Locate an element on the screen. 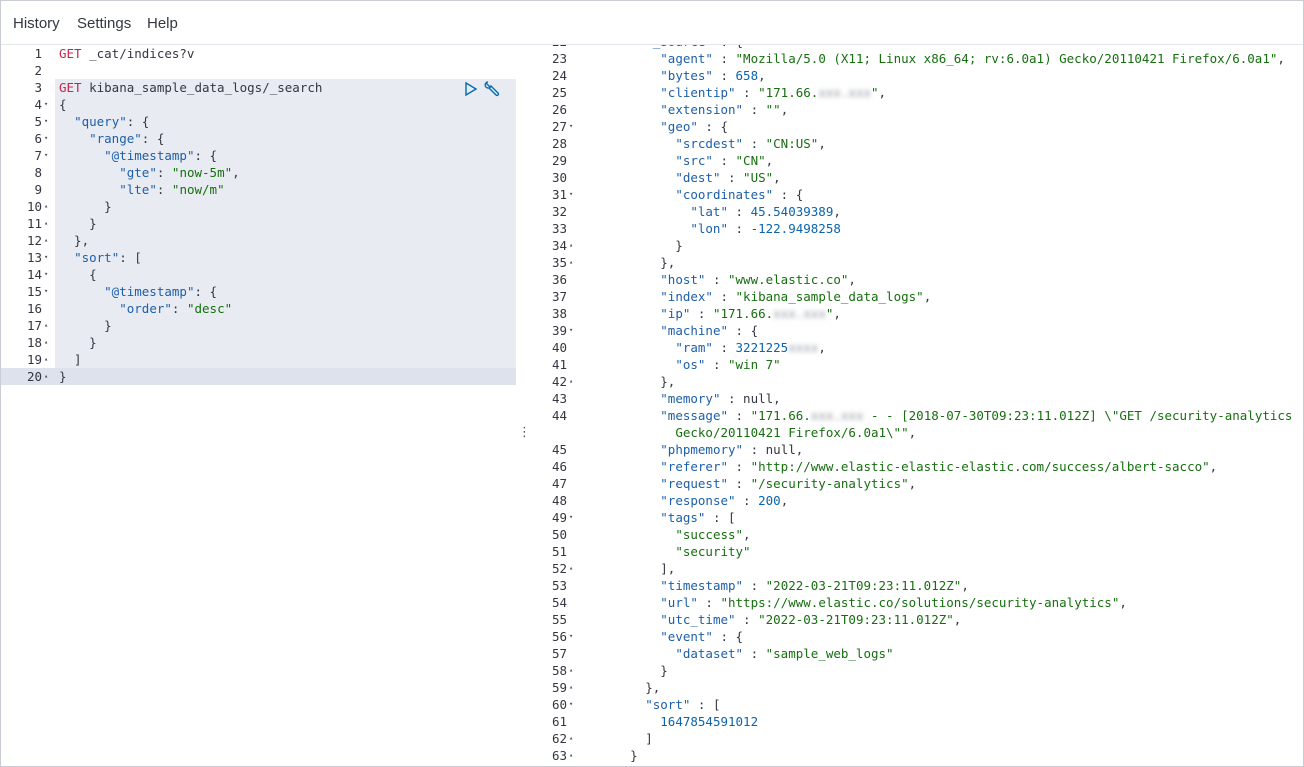 This screenshot has height=767, width=1304. token: , is located at coordinates (784, 109).